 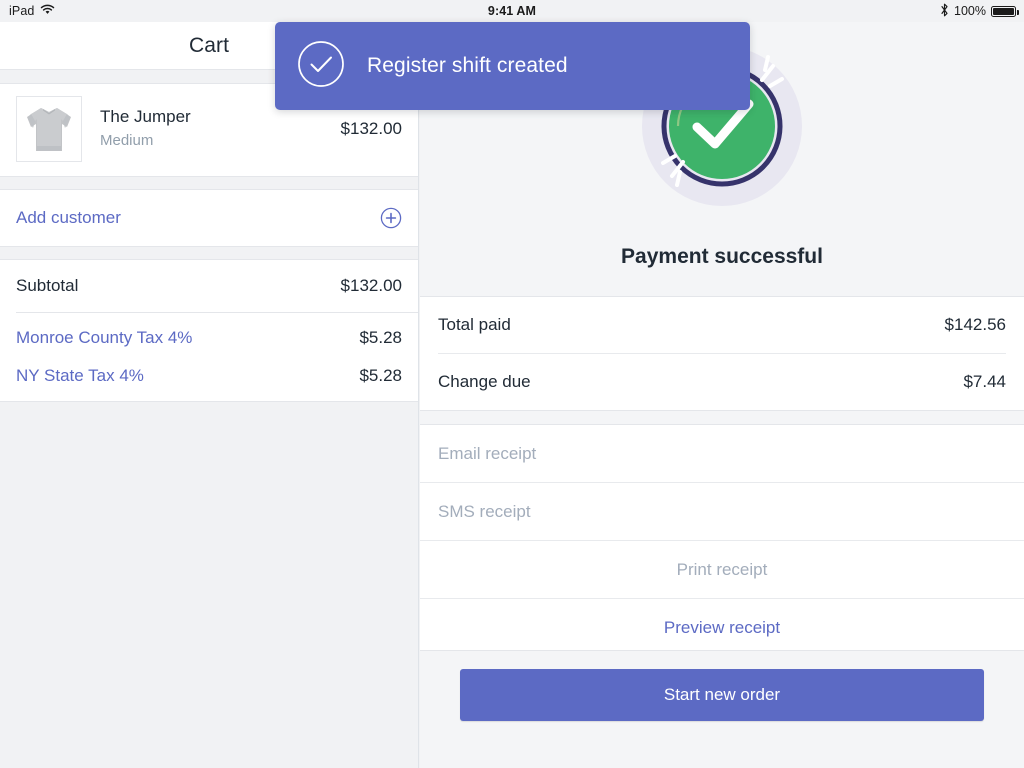 I want to click on bluetooth-icon, so click(x=944, y=11).